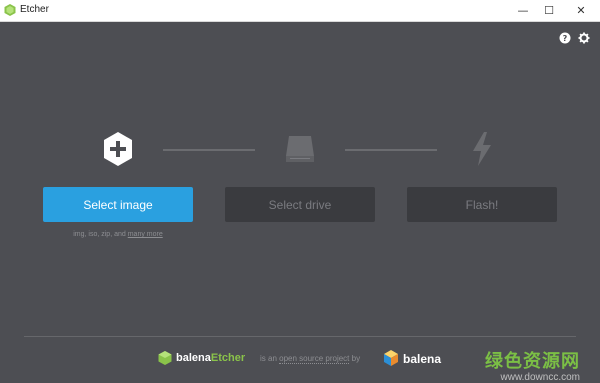 Image resolution: width=600 pixels, height=383 pixels. I want to click on company-link: balena, so click(422, 359).